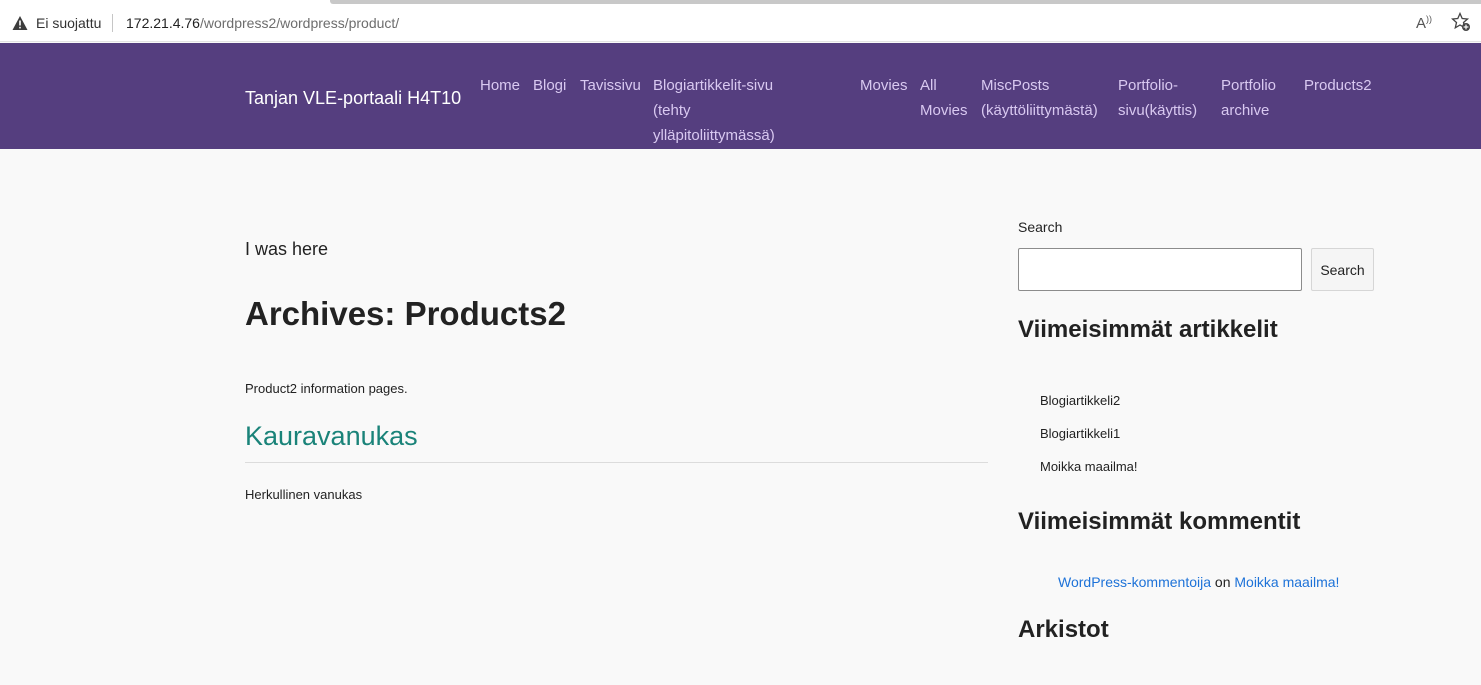  What do you see at coordinates (905, 2) in the screenshot?
I see `browser-tab-strip-edge` at bounding box center [905, 2].